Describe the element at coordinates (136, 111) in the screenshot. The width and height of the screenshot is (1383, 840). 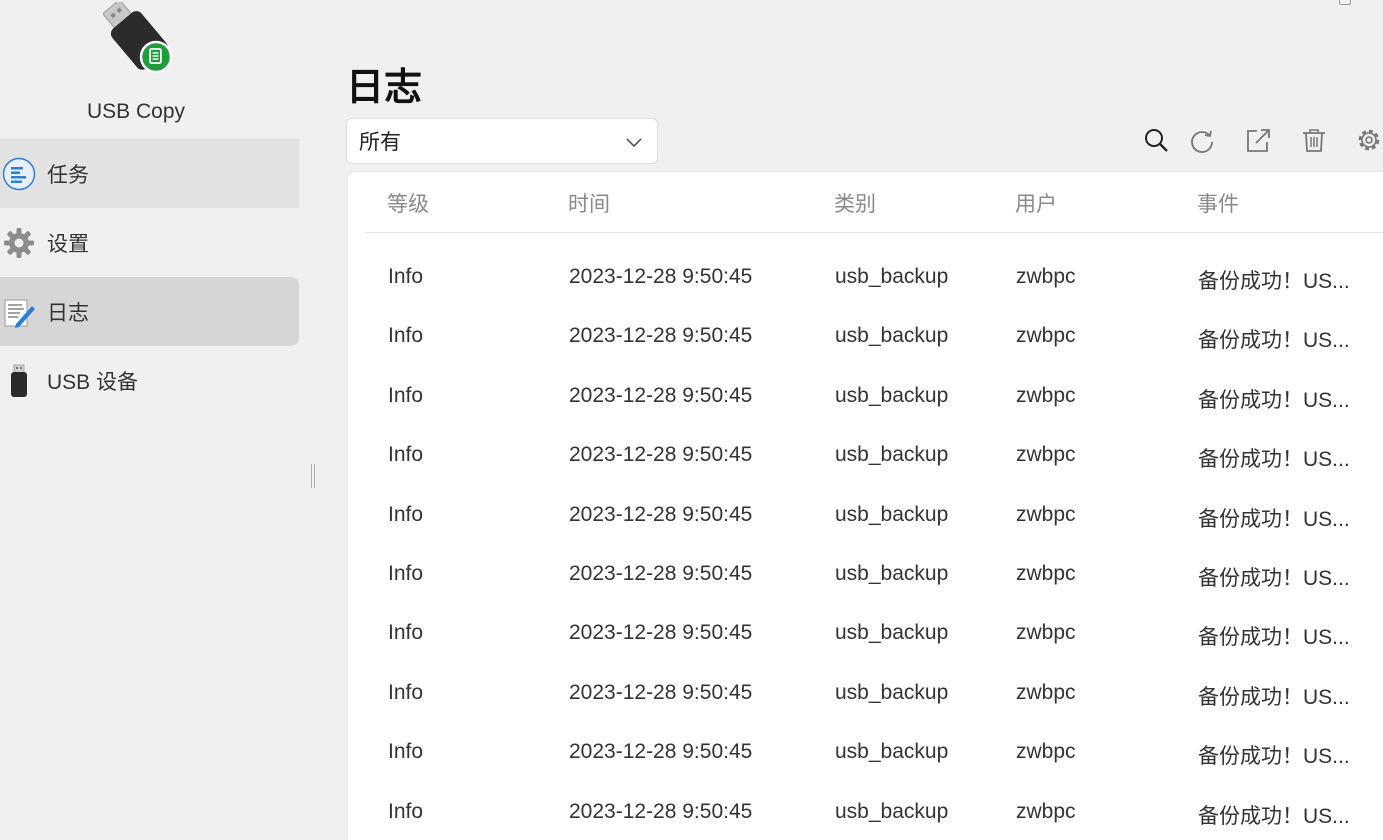
I see `app-name: USB Copy` at that location.